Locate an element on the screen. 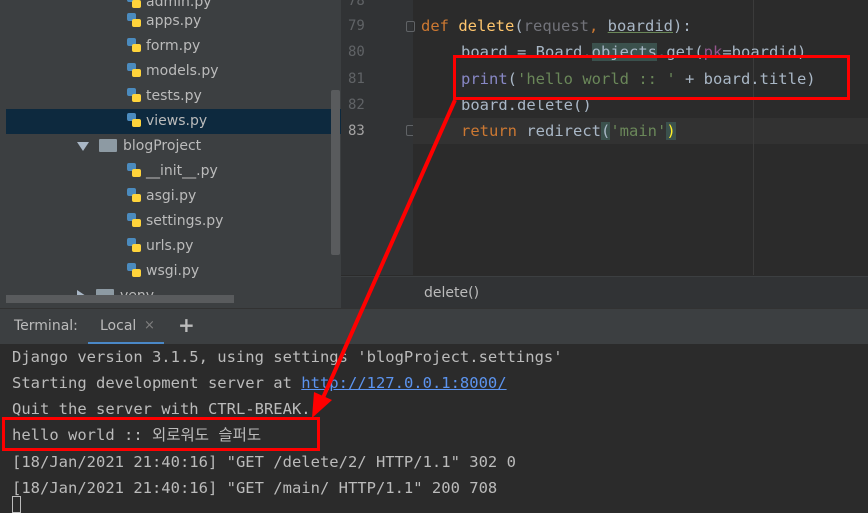 Image resolution: width=868 pixels, height=513 pixels. tree-item-form: form.py is located at coordinates (163, 46).